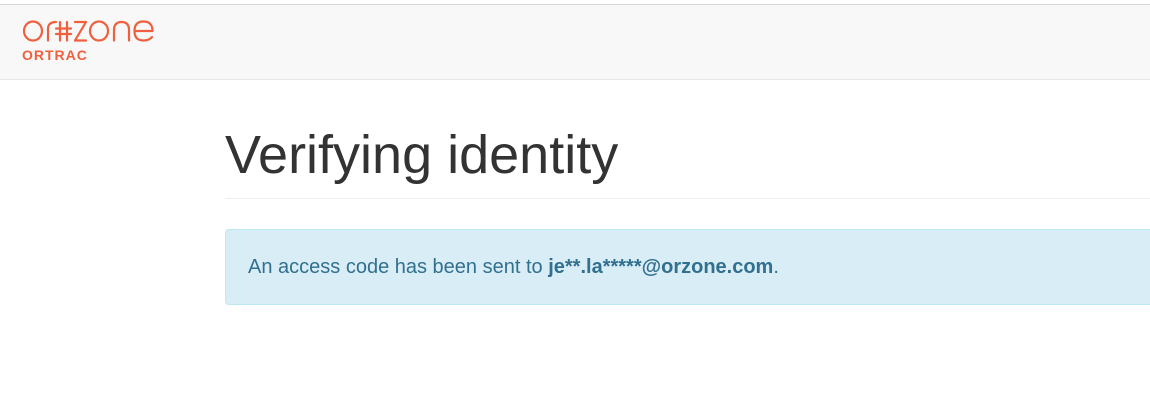 The height and width of the screenshot is (416, 1150). Describe the element at coordinates (661, 267) in the screenshot. I see `masked-email: je**.la*****@orzone.com` at that location.